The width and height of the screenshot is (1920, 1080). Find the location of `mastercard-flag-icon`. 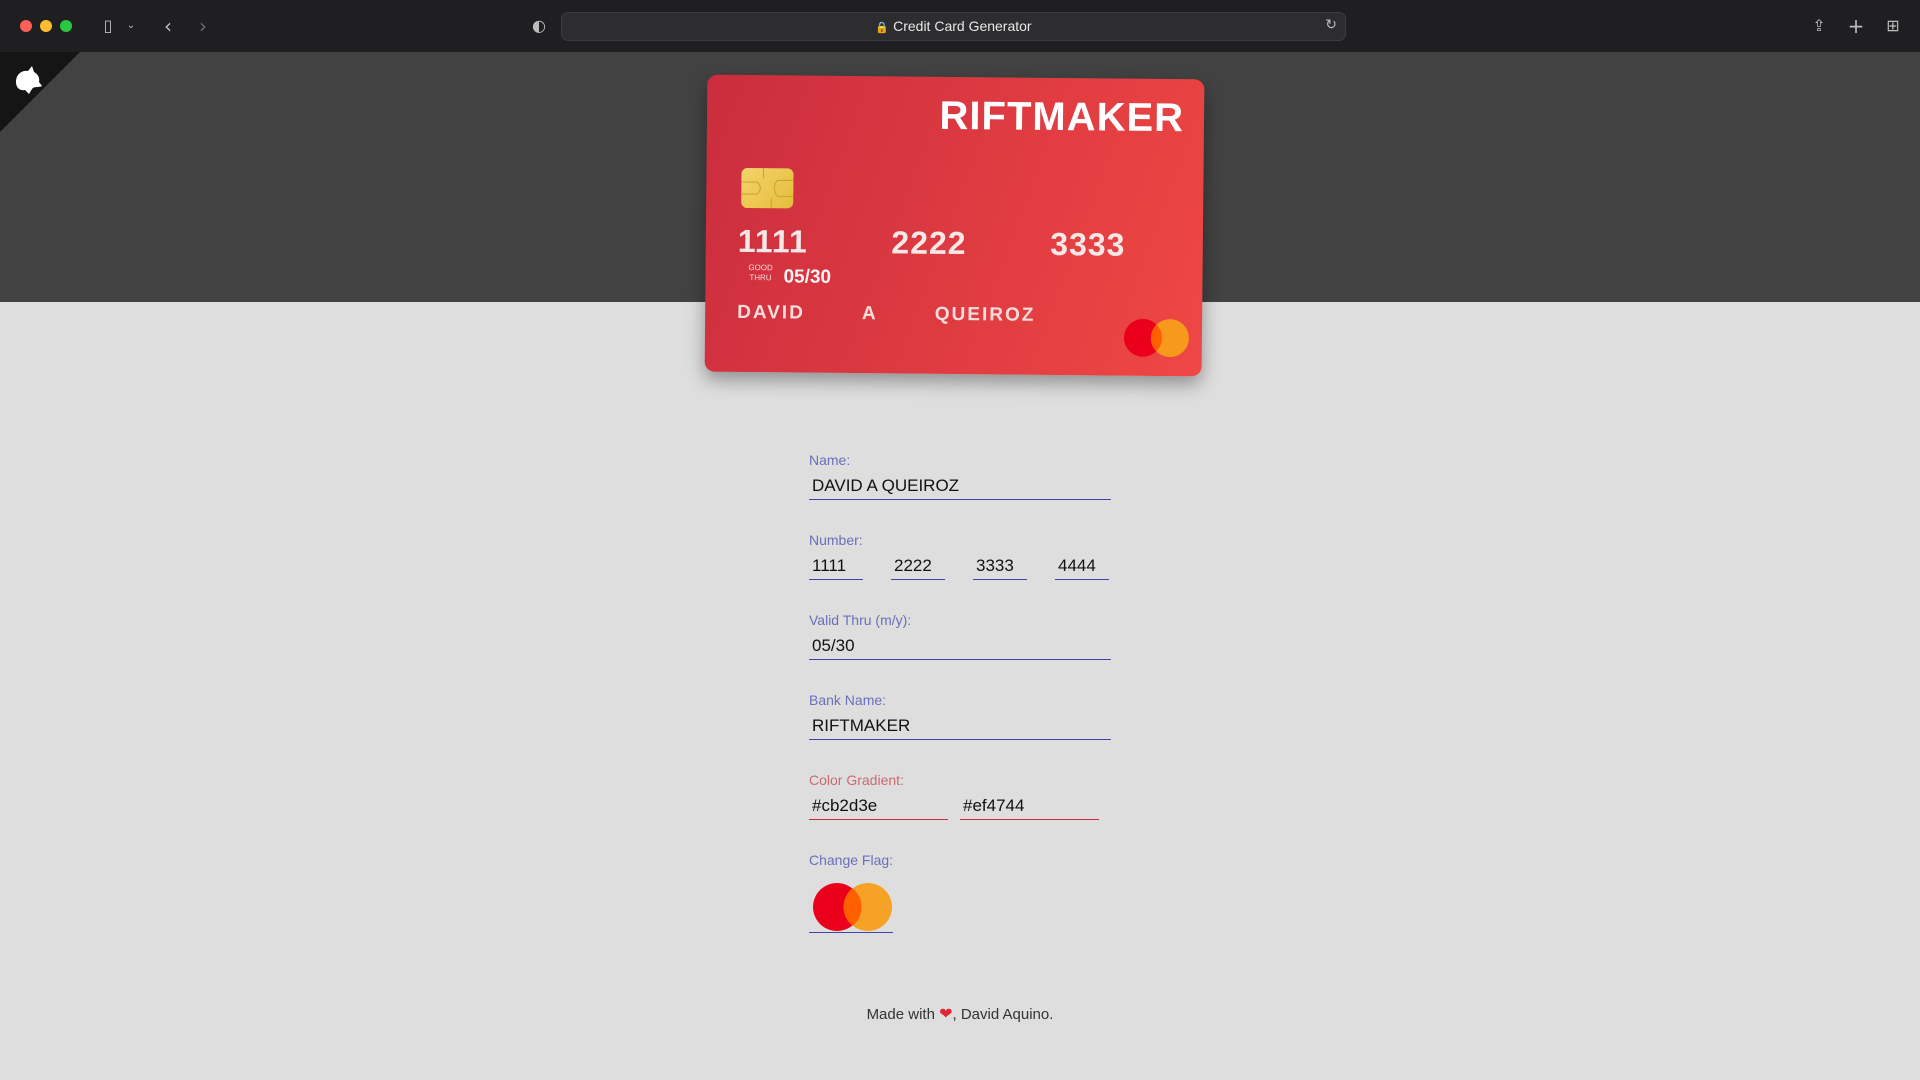

mastercard-flag-icon is located at coordinates (852, 907).